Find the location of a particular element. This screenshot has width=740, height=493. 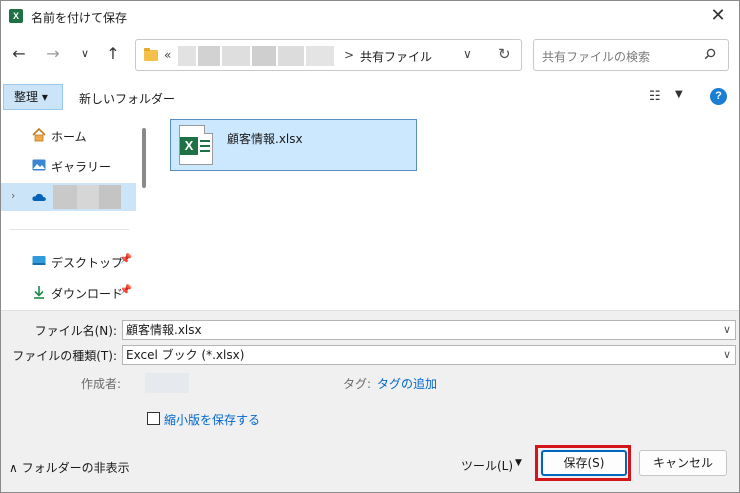

excel-app-icon: X is located at coordinates (16, 16).